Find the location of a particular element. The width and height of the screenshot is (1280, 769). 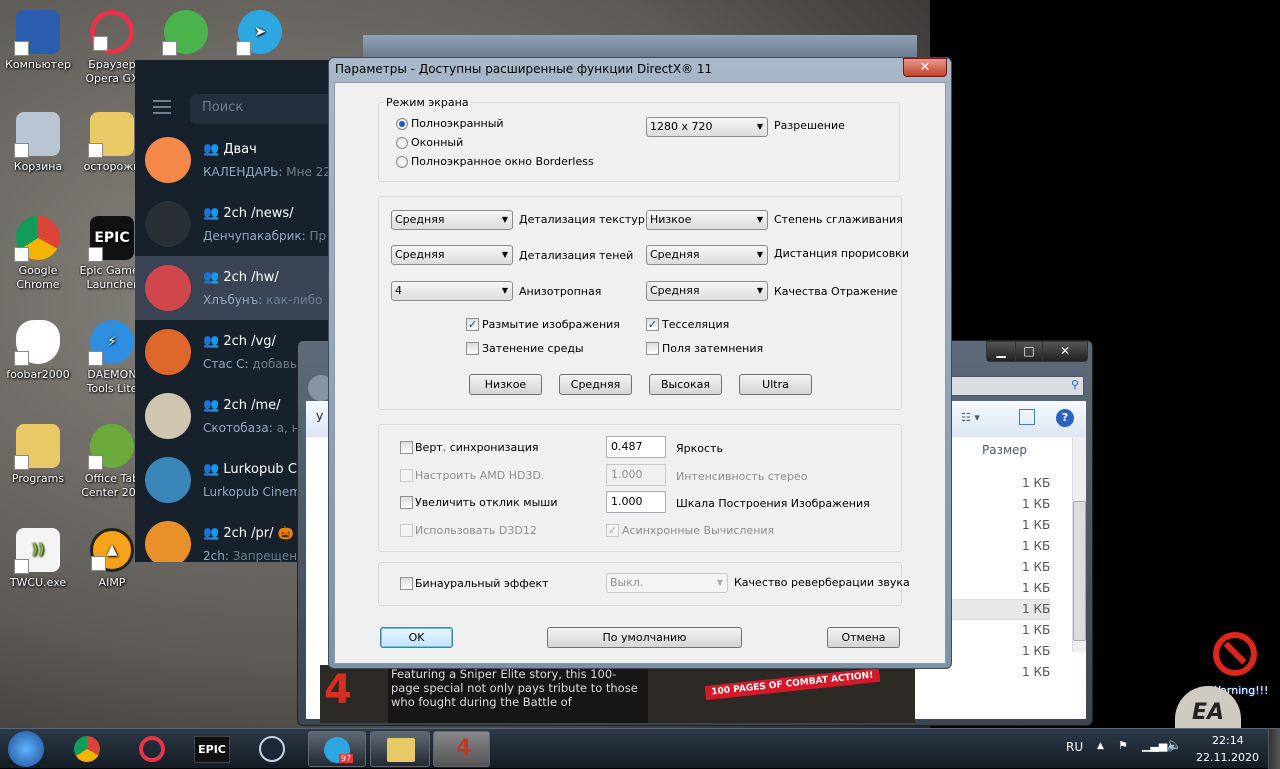

preview-pane-icon is located at coordinates (1027, 417).